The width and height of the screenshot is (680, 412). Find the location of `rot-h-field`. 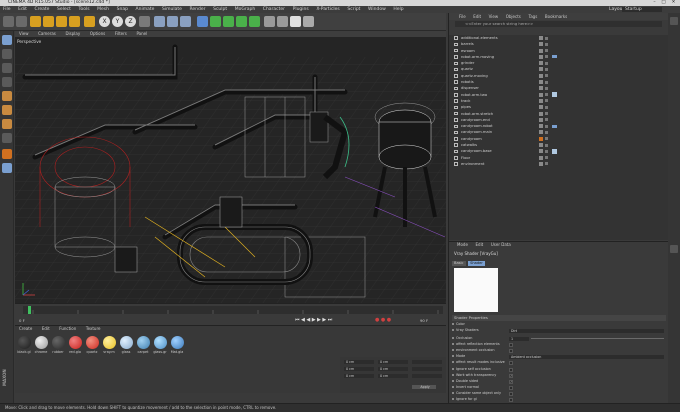

rot-h-field is located at coordinates (427, 362).